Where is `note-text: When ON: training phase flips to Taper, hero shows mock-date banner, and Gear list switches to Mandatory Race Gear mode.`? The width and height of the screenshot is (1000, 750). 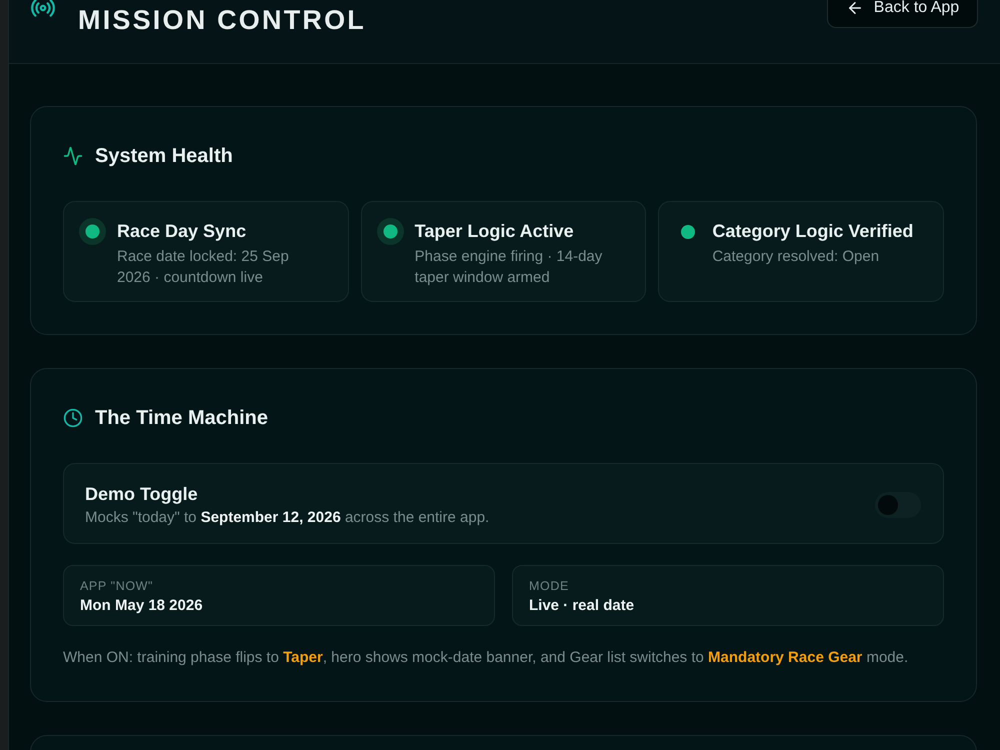 note-text: When ON: training phase flips to Taper, hero shows mock-date banner, and Gear list switches to Mandatory Race Gear mode. is located at coordinates (486, 658).